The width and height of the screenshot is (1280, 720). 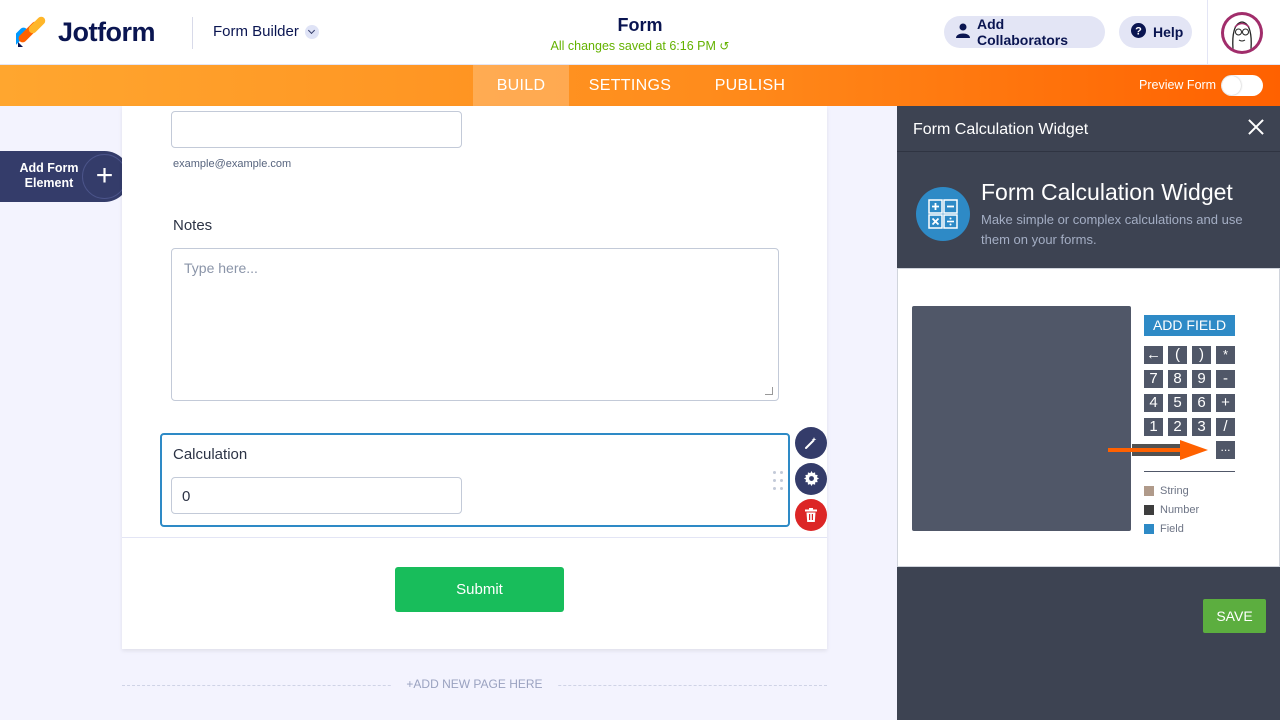 I want to click on submit-button: Submit, so click(x=479, y=589).